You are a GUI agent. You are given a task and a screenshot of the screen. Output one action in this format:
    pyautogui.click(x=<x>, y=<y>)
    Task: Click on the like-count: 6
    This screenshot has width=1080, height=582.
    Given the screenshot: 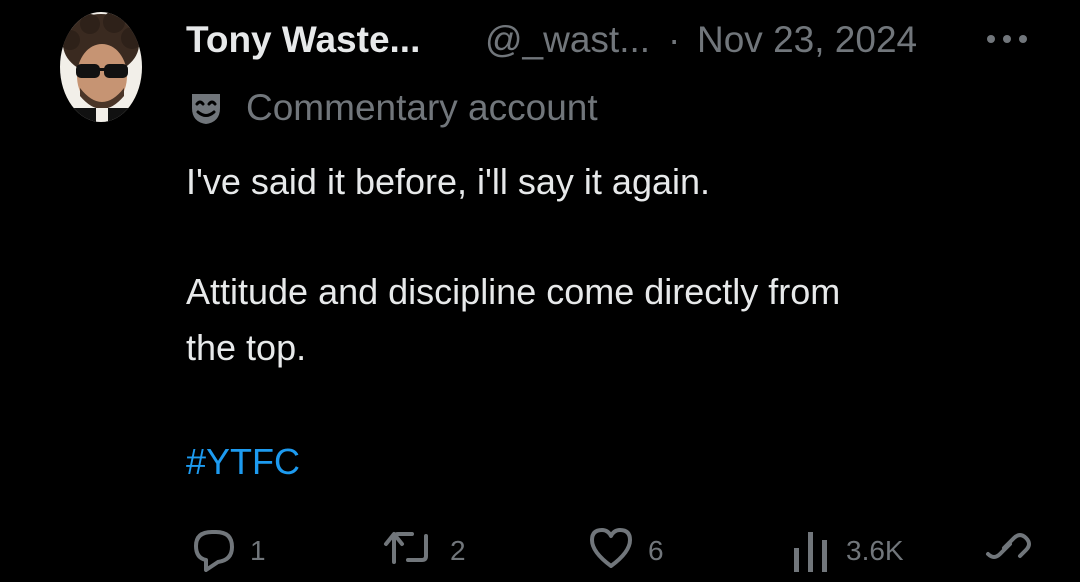 What is the action you would take?
    pyautogui.click(x=656, y=550)
    